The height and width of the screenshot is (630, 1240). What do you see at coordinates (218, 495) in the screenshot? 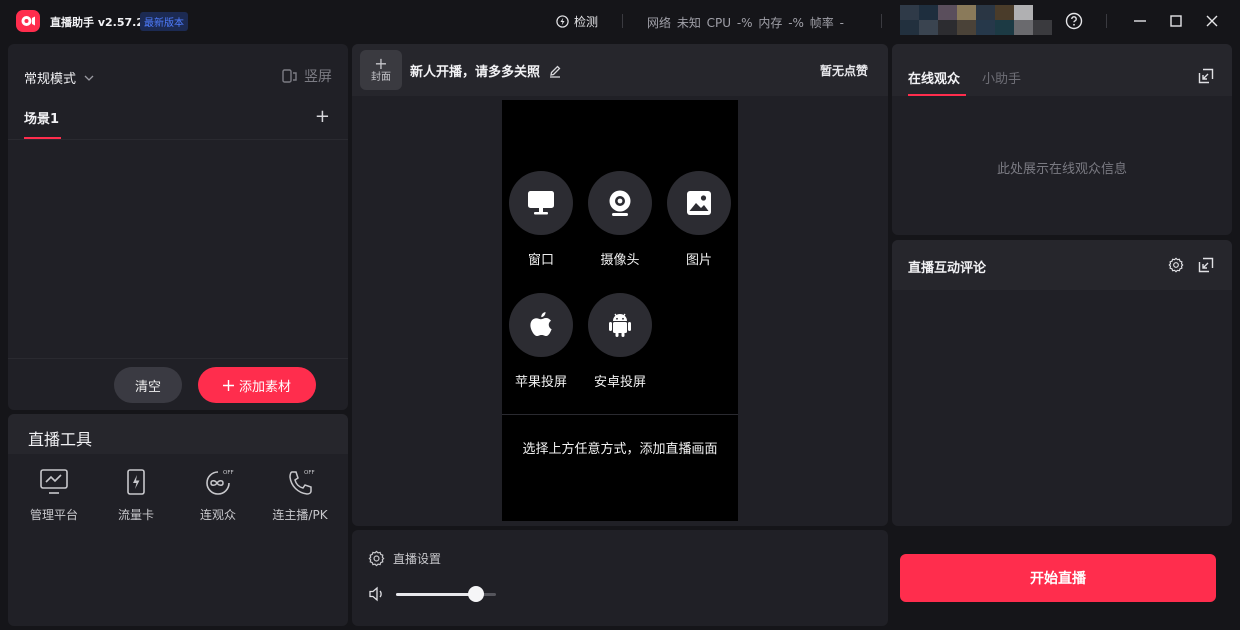
I see `tool-link-audience: OFF 连观众` at bounding box center [218, 495].